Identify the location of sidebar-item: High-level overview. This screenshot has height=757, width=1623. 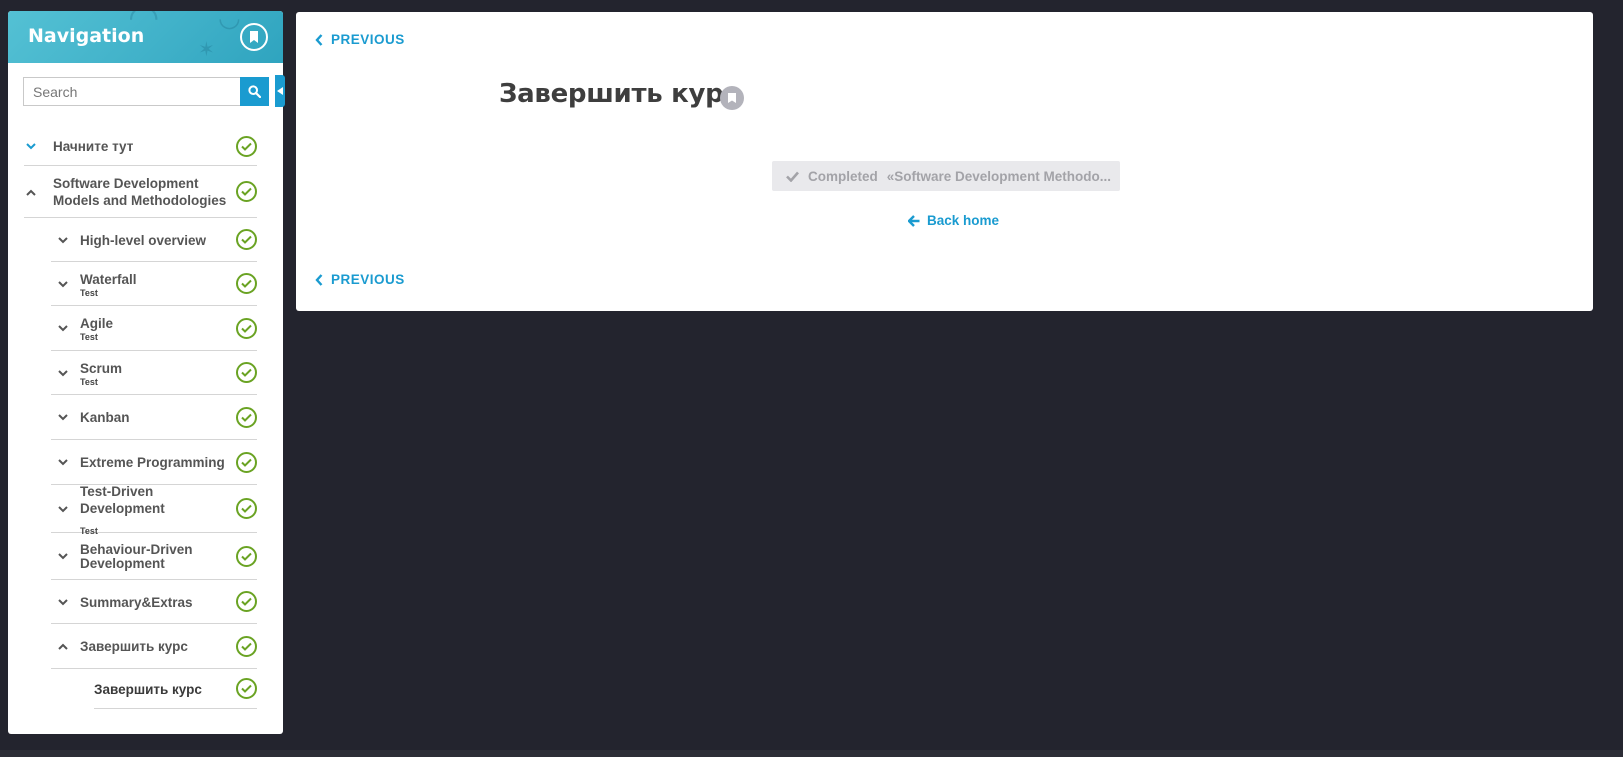
(154, 240).